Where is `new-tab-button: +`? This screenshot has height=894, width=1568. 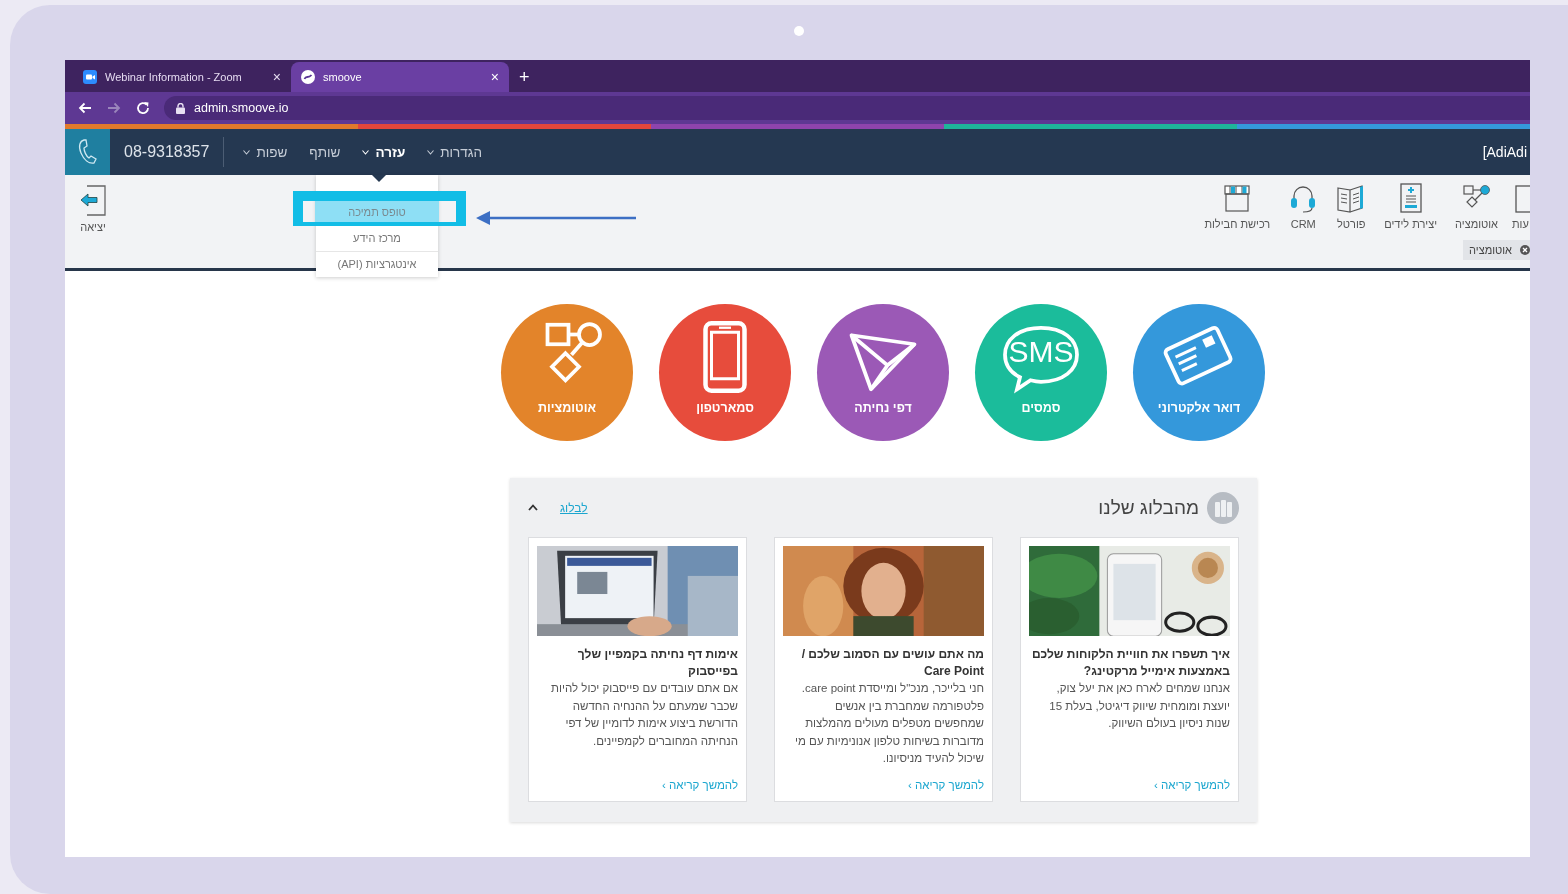 new-tab-button: + is located at coordinates (524, 77).